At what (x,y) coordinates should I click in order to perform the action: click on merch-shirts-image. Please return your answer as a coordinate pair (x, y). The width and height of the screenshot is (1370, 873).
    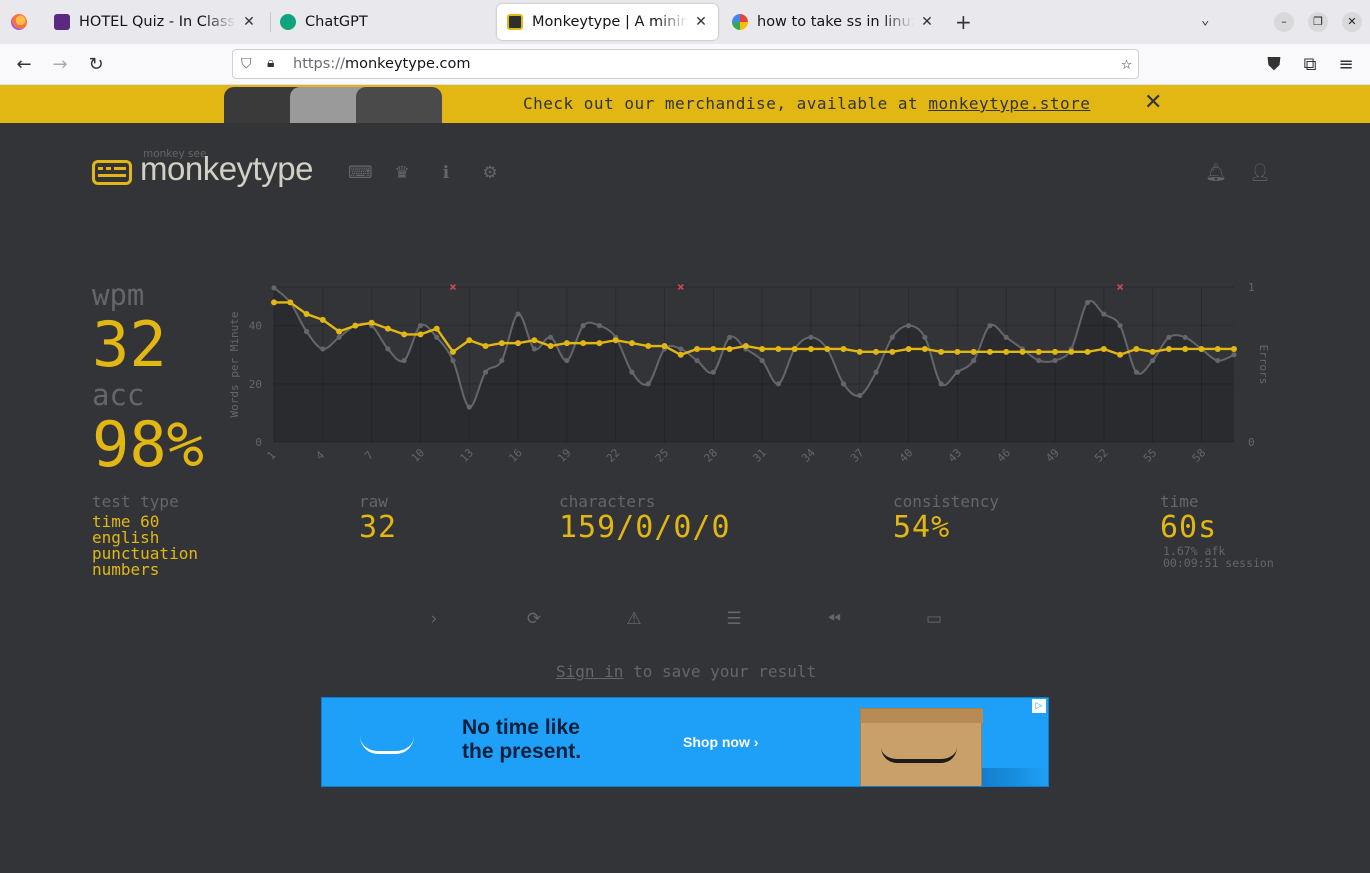
    Looking at the image, I should click on (331, 104).